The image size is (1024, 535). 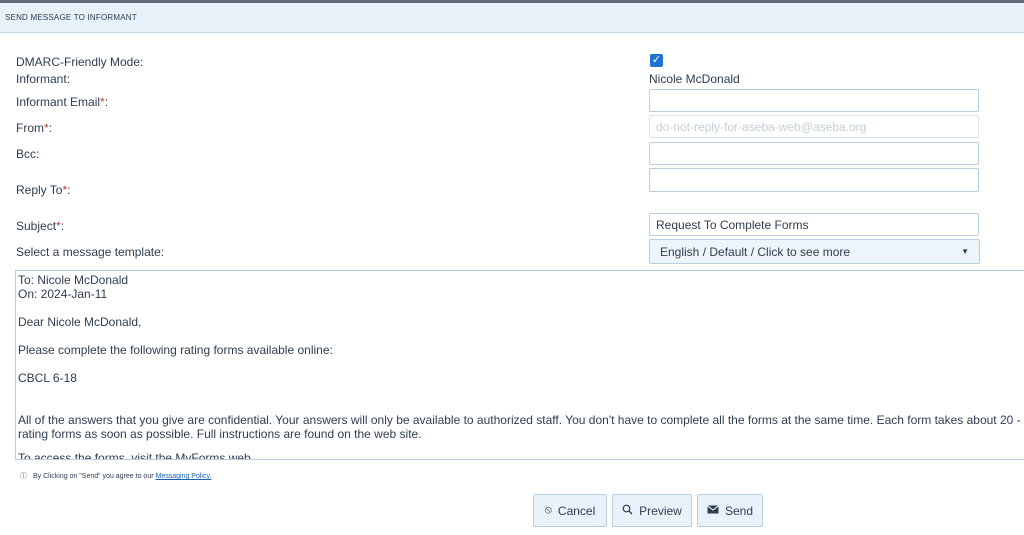 I want to click on dialog-title: SEND MESSAGE TO INFORMANT, so click(x=71, y=17).